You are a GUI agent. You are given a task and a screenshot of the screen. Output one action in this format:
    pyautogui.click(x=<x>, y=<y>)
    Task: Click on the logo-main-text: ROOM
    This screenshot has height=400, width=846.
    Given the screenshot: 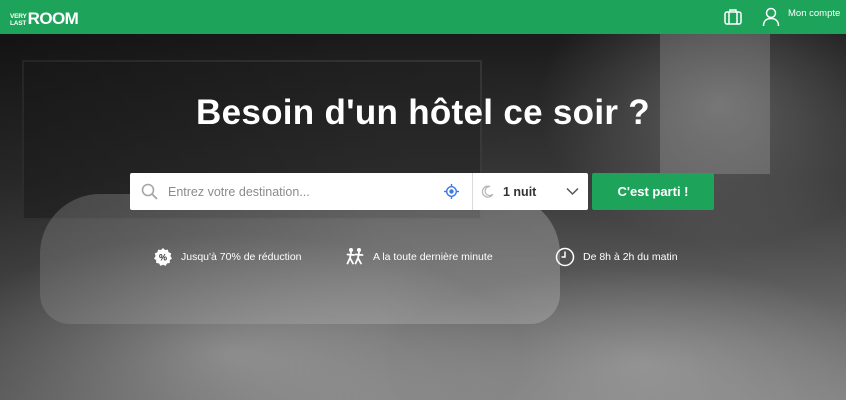 What is the action you would take?
    pyautogui.click(x=53, y=18)
    